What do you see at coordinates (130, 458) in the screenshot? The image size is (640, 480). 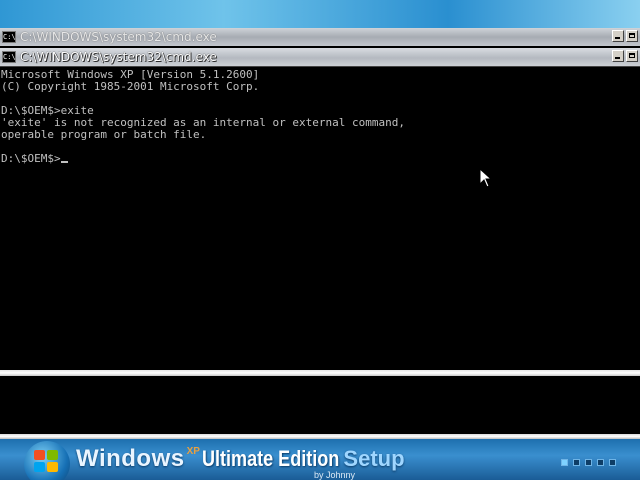 I see `banner-windows: Windows` at bounding box center [130, 458].